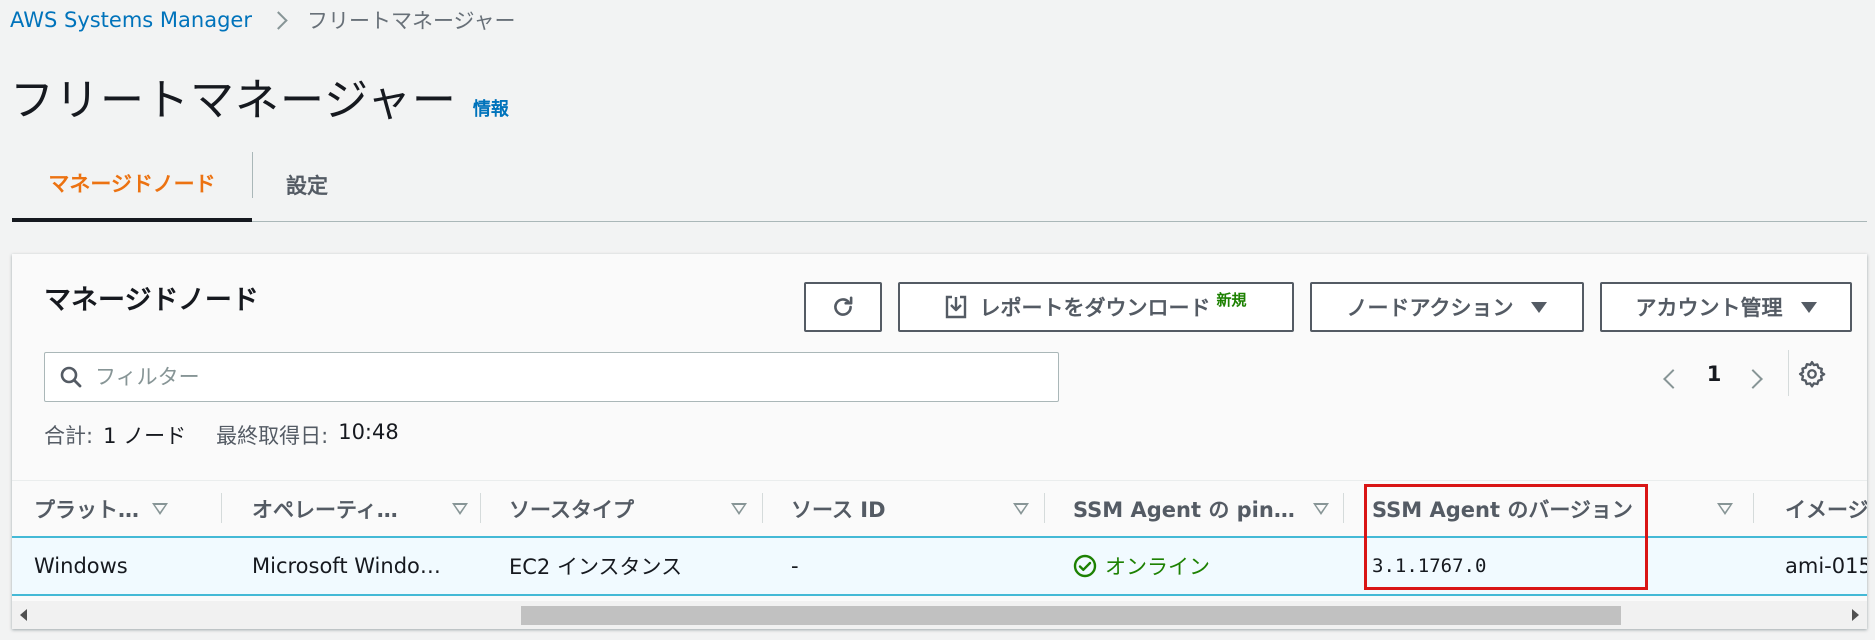 This screenshot has height=640, width=1875. What do you see at coordinates (1157, 567) in the screenshot?
I see `ping-status-label: オンライン` at bounding box center [1157, 567].